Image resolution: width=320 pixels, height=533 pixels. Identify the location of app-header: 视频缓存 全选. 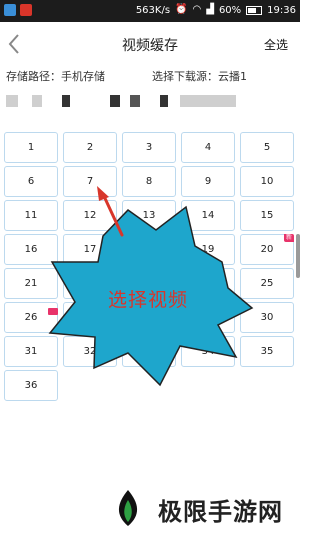
(150, 44).